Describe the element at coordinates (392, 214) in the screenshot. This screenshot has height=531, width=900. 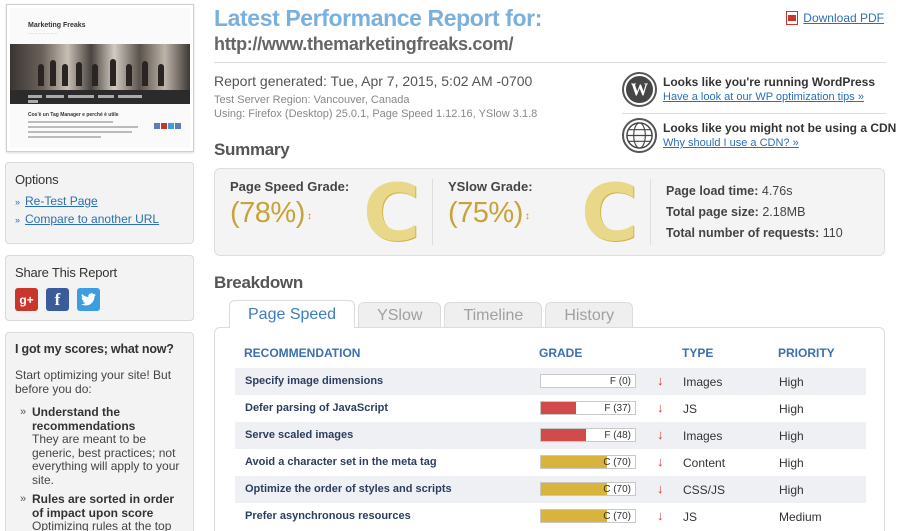
I see `pagespeed-letter-grade: C` at that location.